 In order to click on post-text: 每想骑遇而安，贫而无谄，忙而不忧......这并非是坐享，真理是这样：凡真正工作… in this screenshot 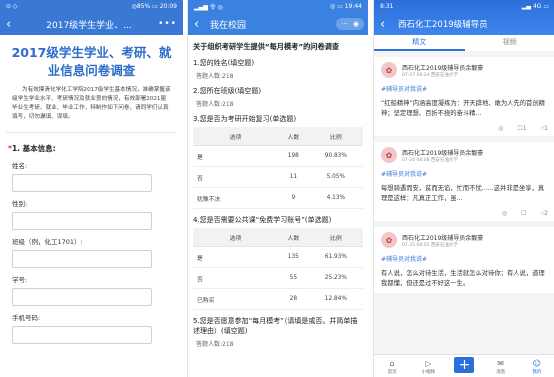, I will do `click(463, 193)`.